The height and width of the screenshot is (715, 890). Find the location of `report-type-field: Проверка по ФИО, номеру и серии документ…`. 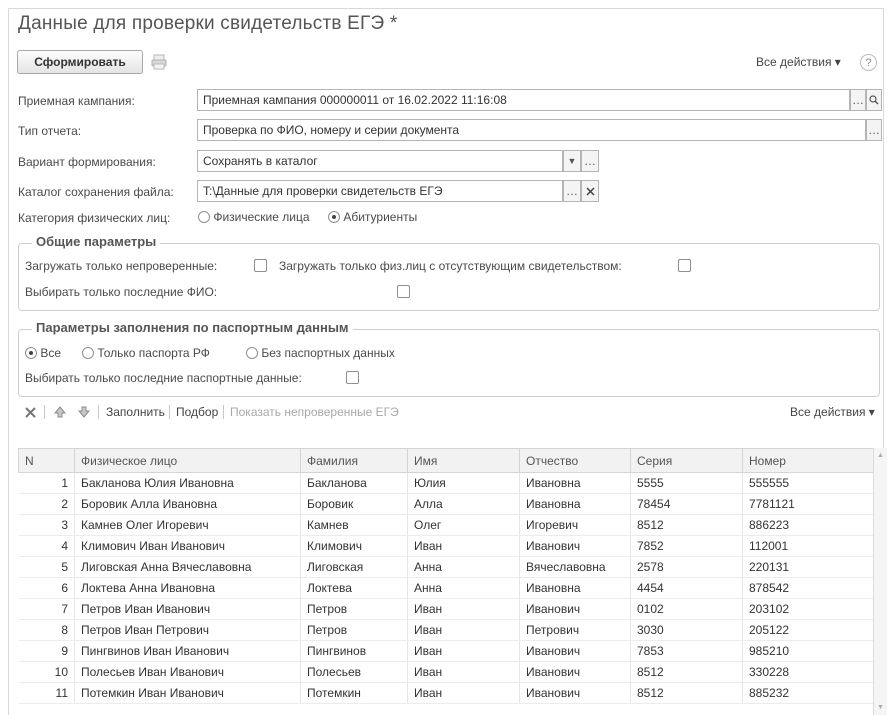

report-type-field: Проверка по ФИО, номеру и серии документ… is located at coordinates (531, 130).